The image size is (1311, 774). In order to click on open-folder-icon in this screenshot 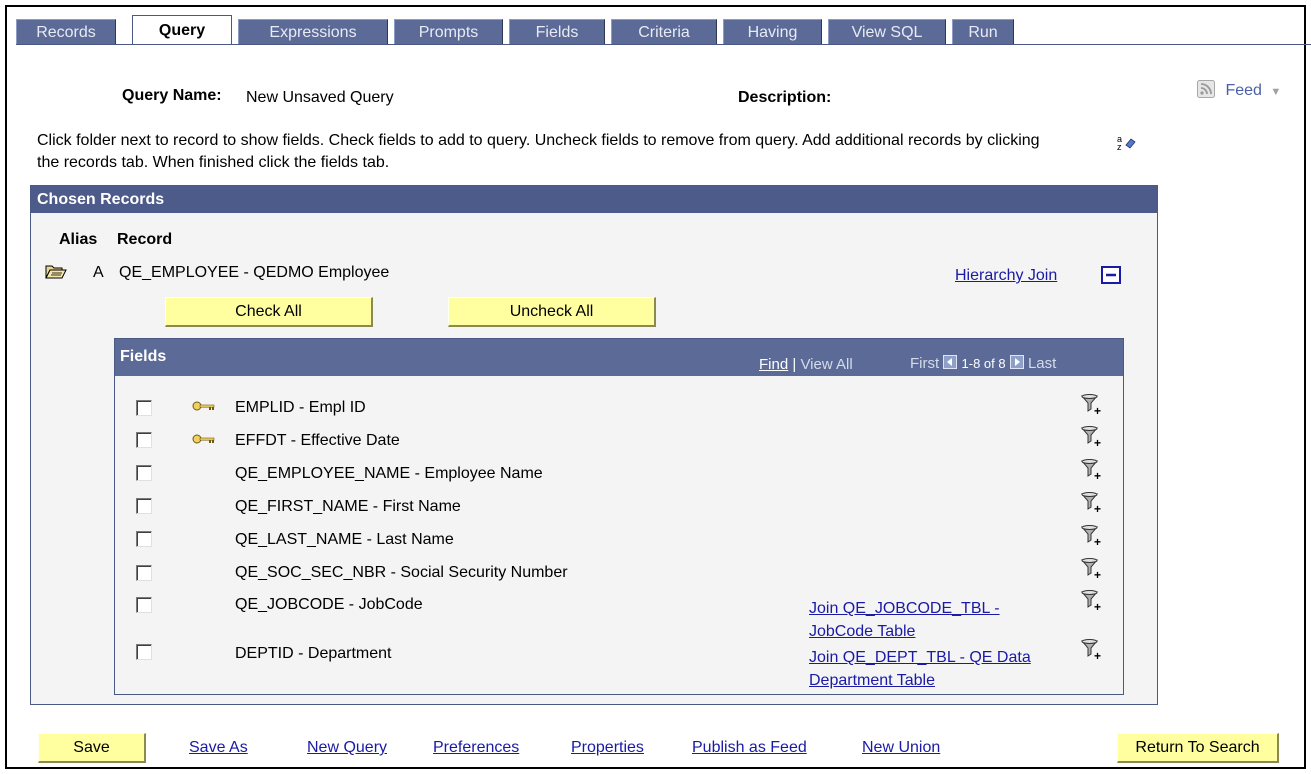, I will do `click(56, 272)`.